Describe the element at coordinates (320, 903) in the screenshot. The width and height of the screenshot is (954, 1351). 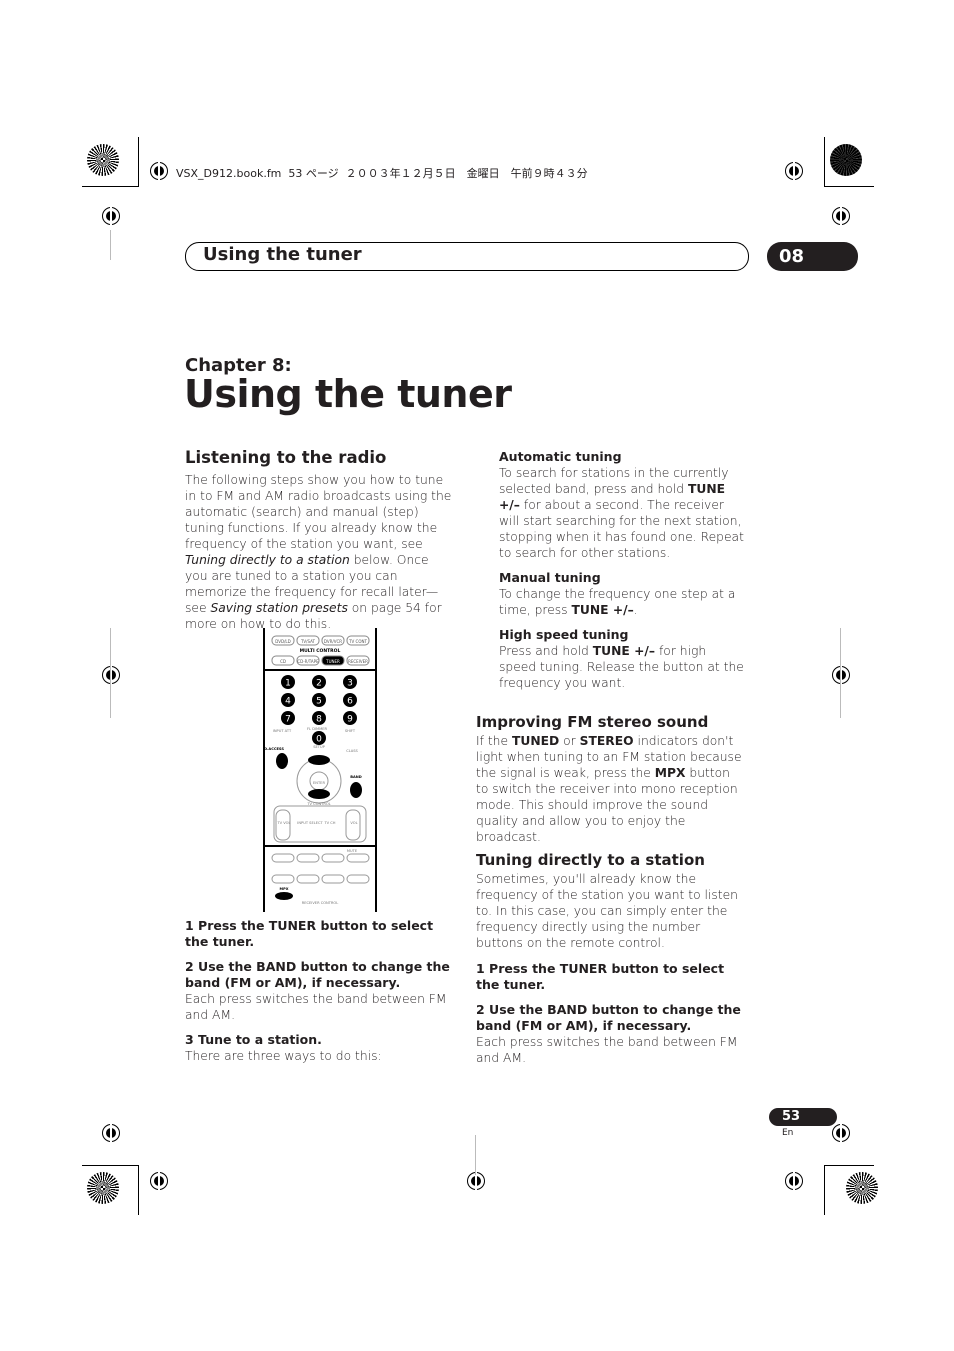
I see `remote-label: RECEIVER CONTROL` at that location.